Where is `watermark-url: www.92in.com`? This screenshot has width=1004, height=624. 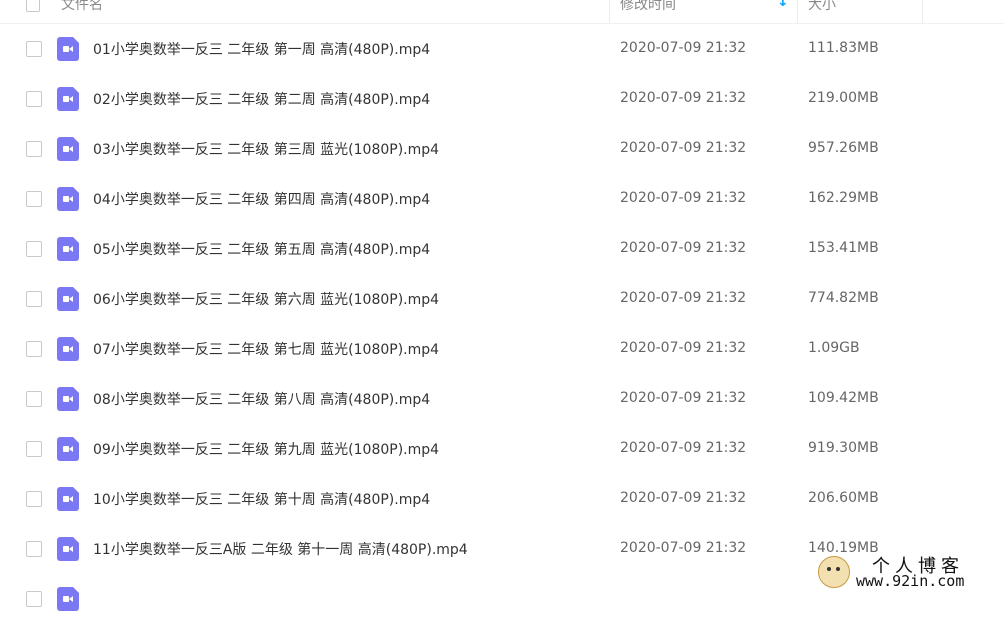 watermark-url: www.92in.com is located at coordinates (910, 581).